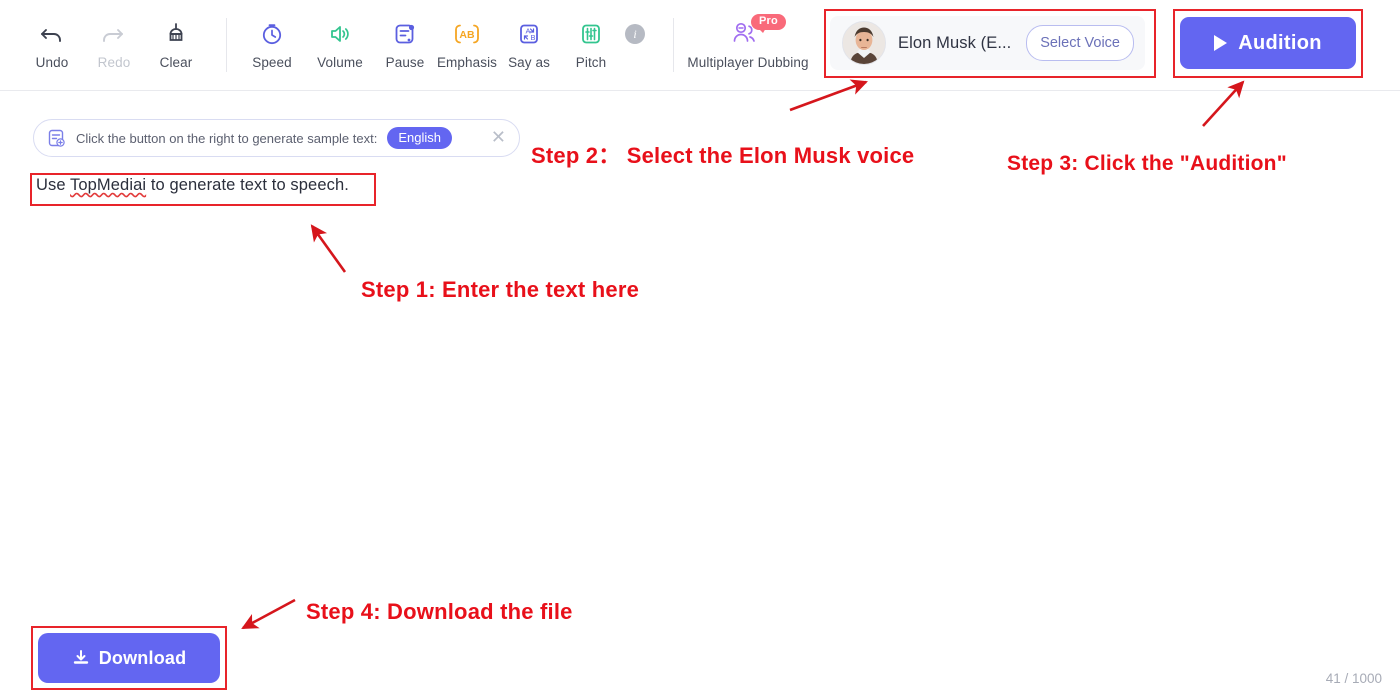 The width and height of the screenshot is (1400, 692). Describe the element at coordinates (591, 62) in the screenshot. I see `toolbar-label-pitch: Pitch` at that location.